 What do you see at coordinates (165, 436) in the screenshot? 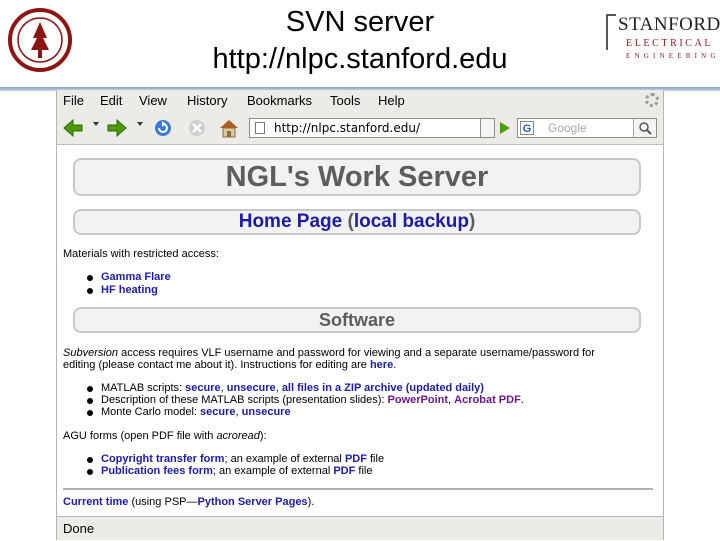
I see `agu-forms-label: AGU forms (open PDF file with acroread):` at bounding box center [165, 436].